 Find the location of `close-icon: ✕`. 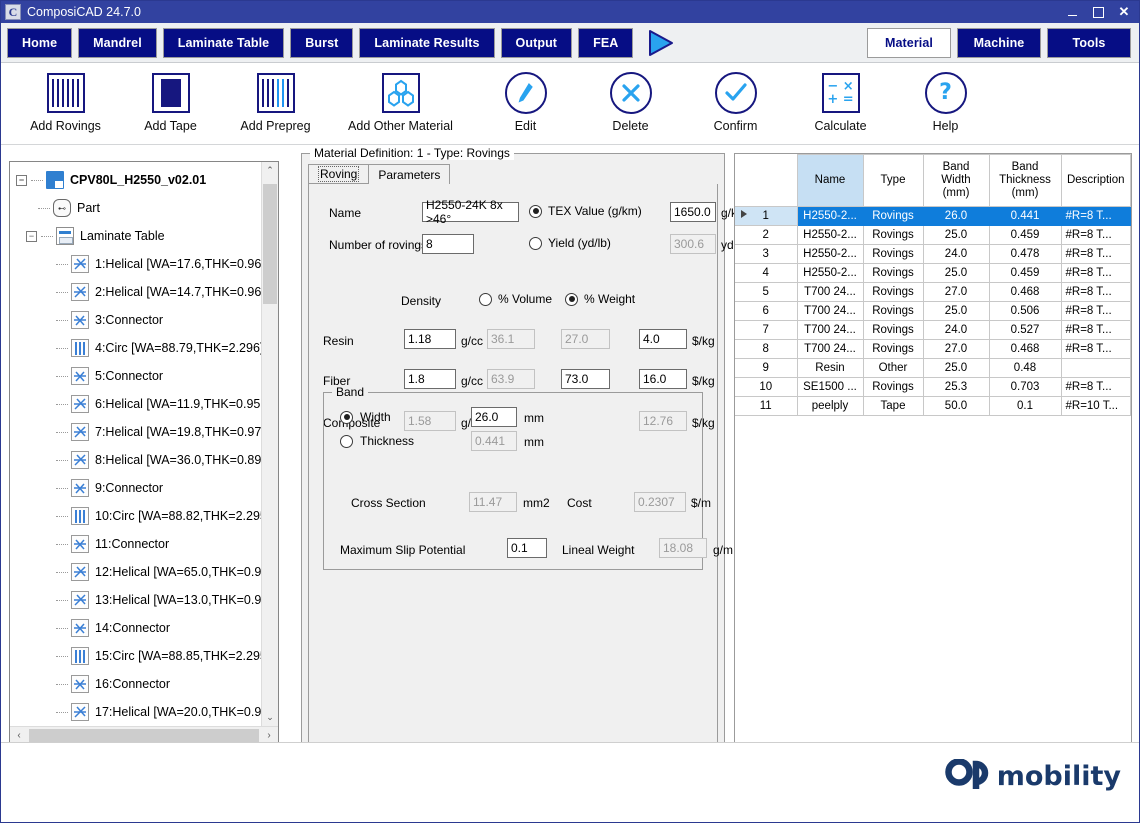

close-icon: ✕ is located at coordinates (1124, 12).